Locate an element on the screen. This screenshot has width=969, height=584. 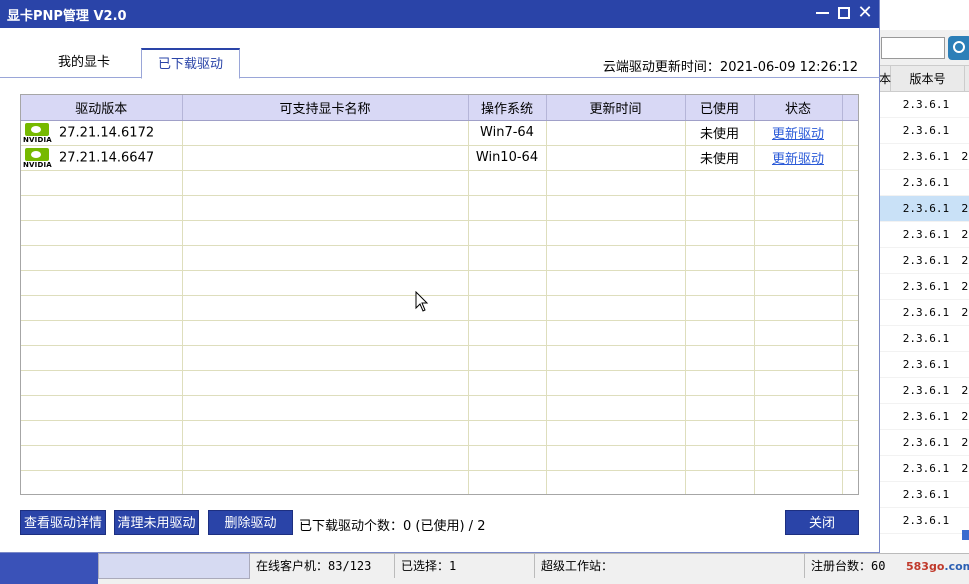
background-scroll-arrow is located at coordinates (965, 535).